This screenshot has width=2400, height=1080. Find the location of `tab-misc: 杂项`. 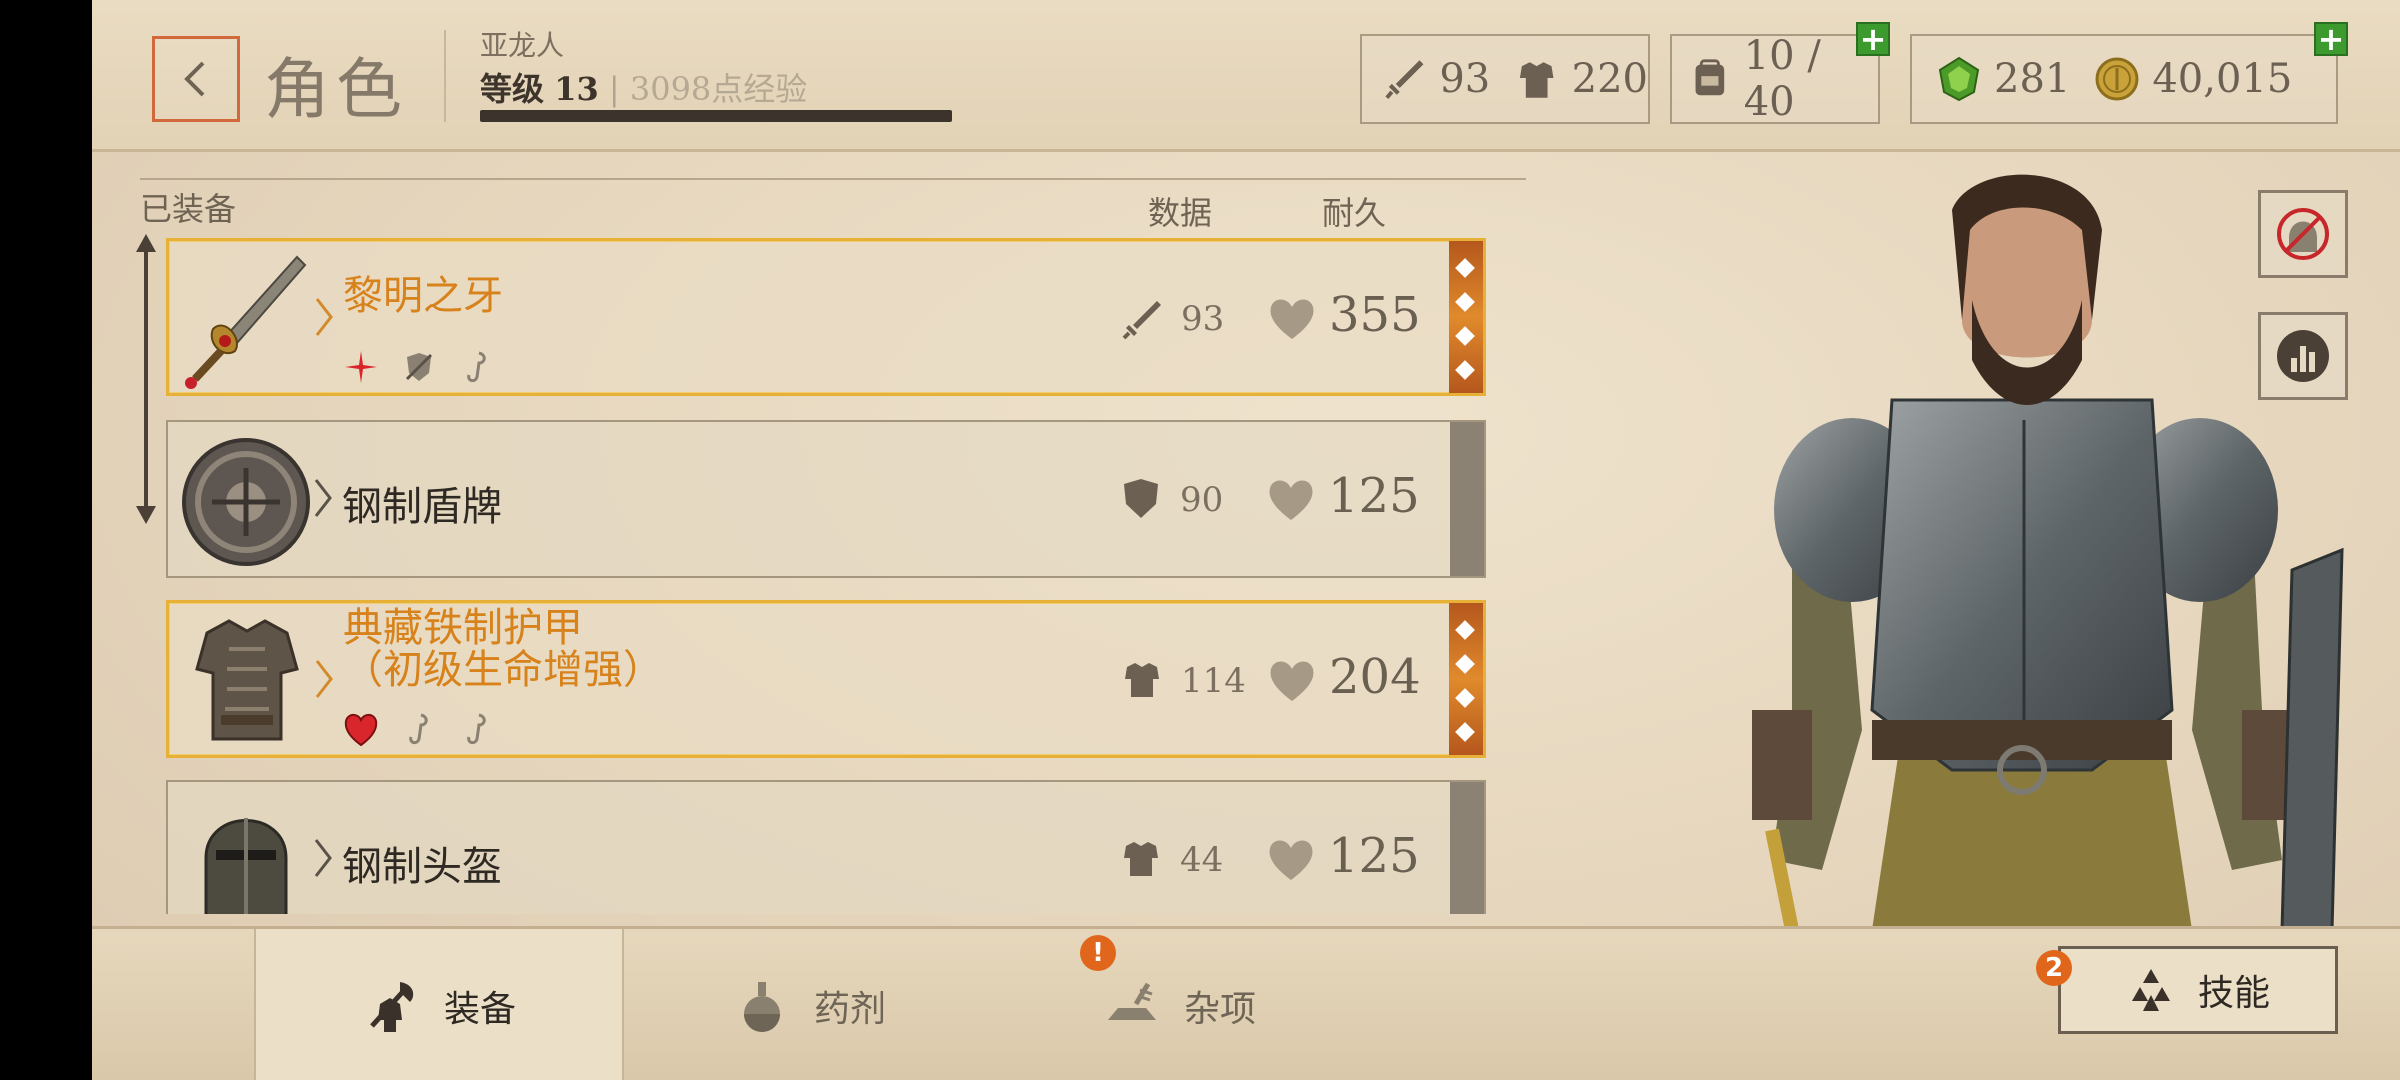

tab-misc: 杂项 is located at coordinates (1242, 1004).